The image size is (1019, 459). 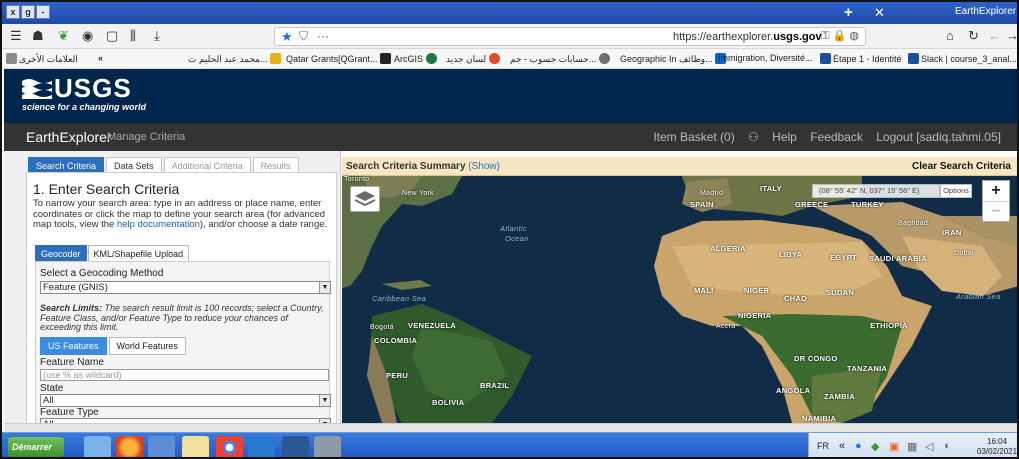 What do you see at coordinates (161, 446) in the screenshot?
I see `taskbar-app-icon` at bounding box center [161, 446].